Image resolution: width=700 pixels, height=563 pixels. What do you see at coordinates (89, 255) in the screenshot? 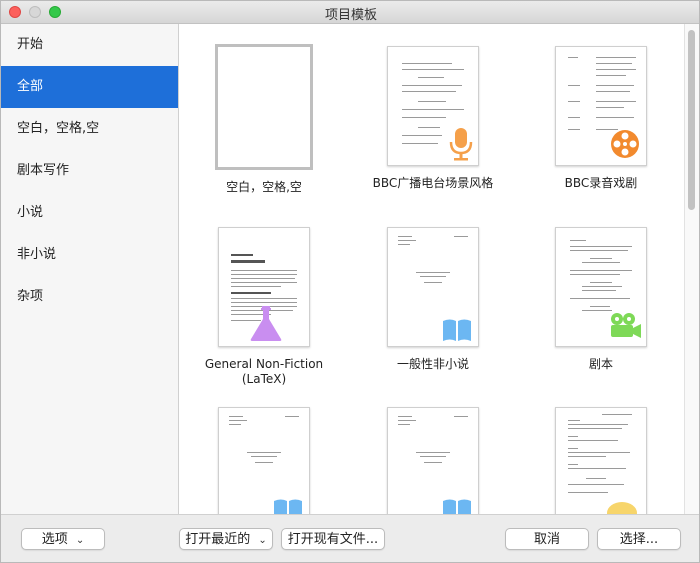
I see `sidebar-item-non-fiction: 非小说` at bounding box center [89, 255].